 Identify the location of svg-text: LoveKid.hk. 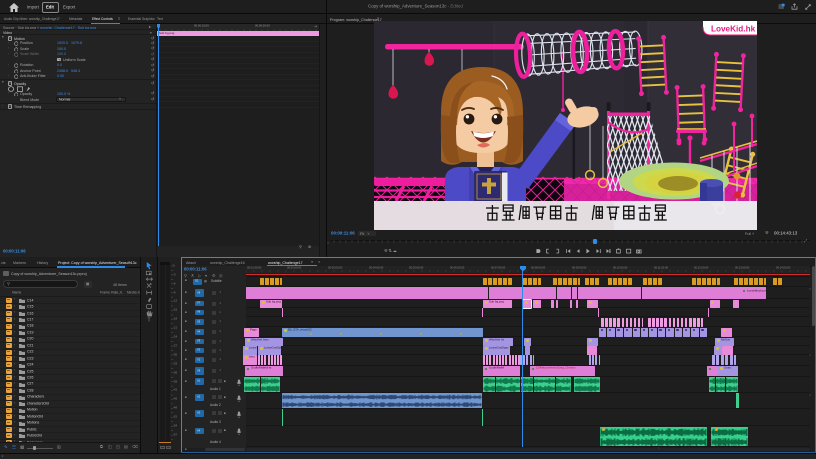
(733, 29).